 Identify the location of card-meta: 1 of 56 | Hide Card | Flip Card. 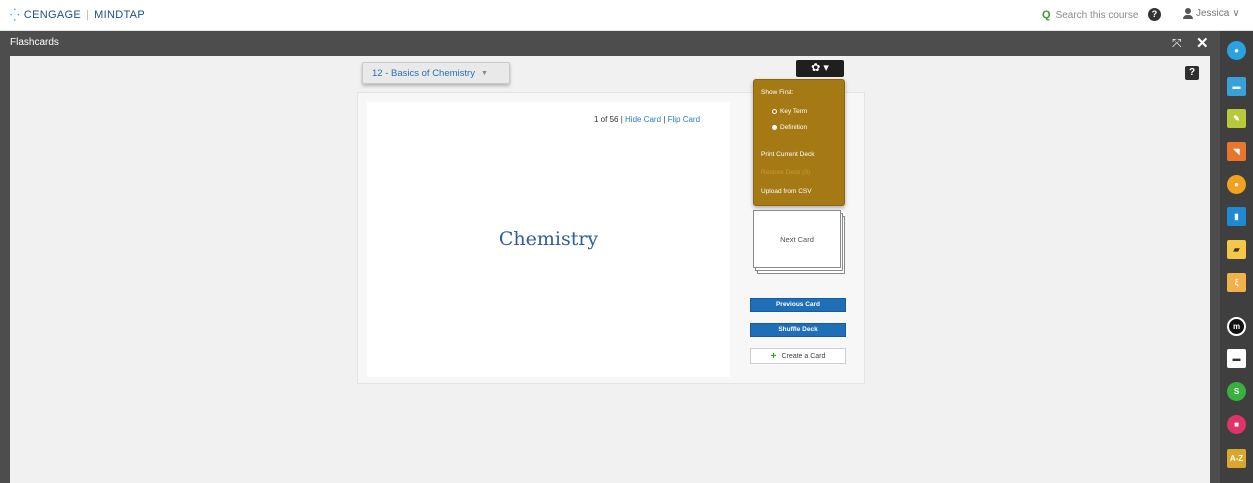
(647, 119).